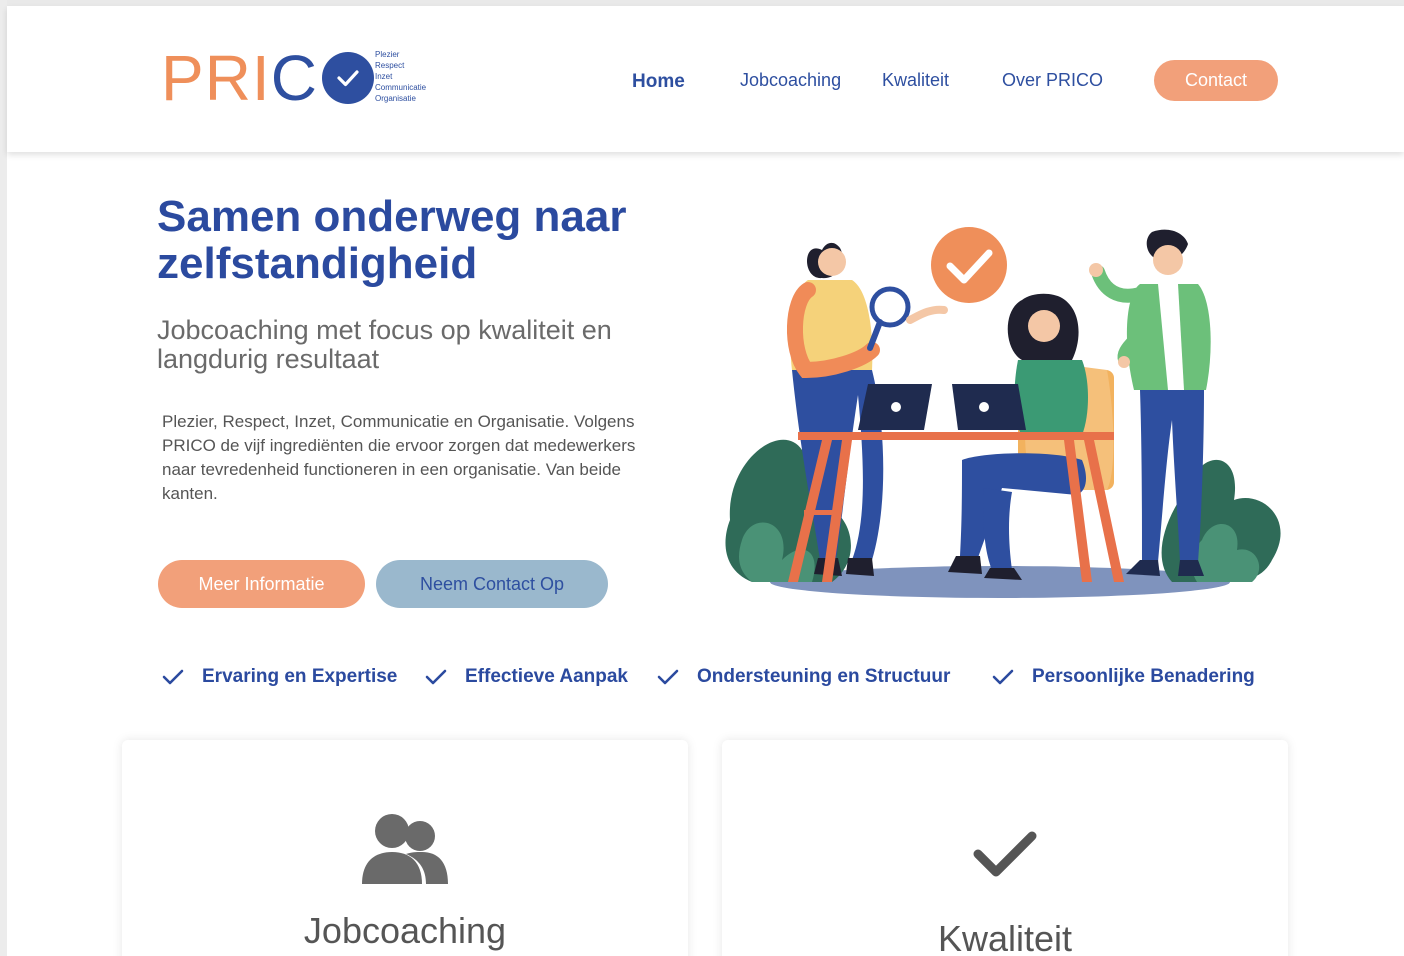 The image size is (1404, 956). Describe the element at coordinates (546, 676) in the screenshot. I see `feature-label: Effectieve Aanpak` at that location.